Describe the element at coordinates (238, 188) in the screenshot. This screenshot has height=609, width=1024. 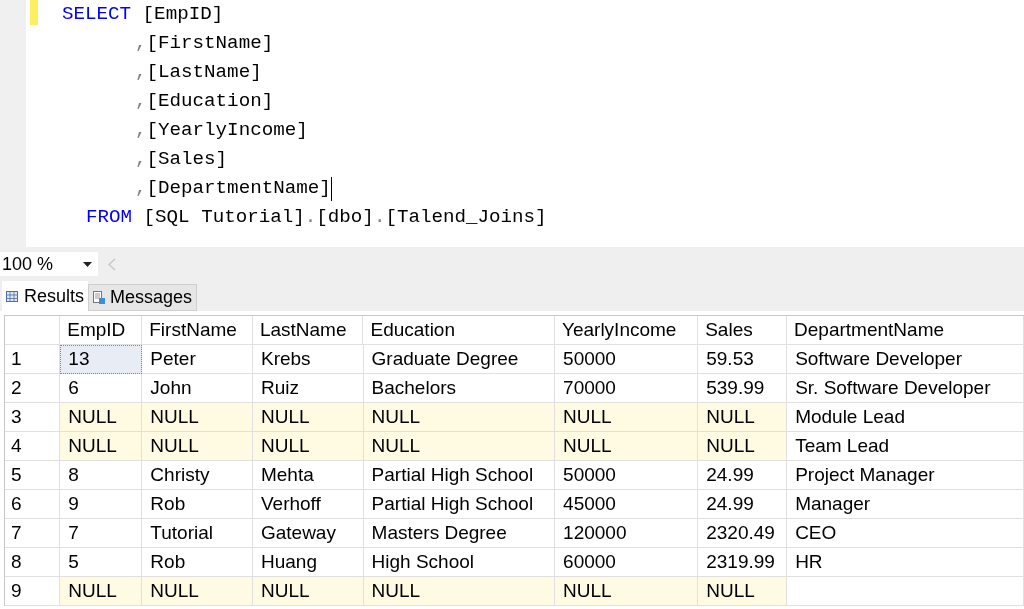
I see `sql-identifier: [DepartmentName]` at that location.